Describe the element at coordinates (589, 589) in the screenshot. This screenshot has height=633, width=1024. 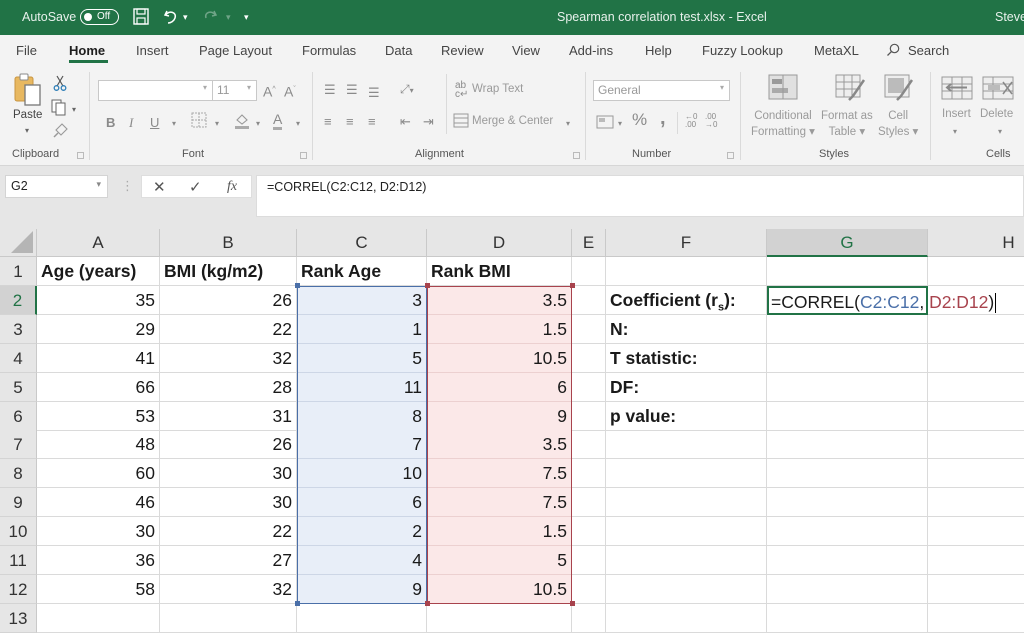
I see `cell-e12` at that location.